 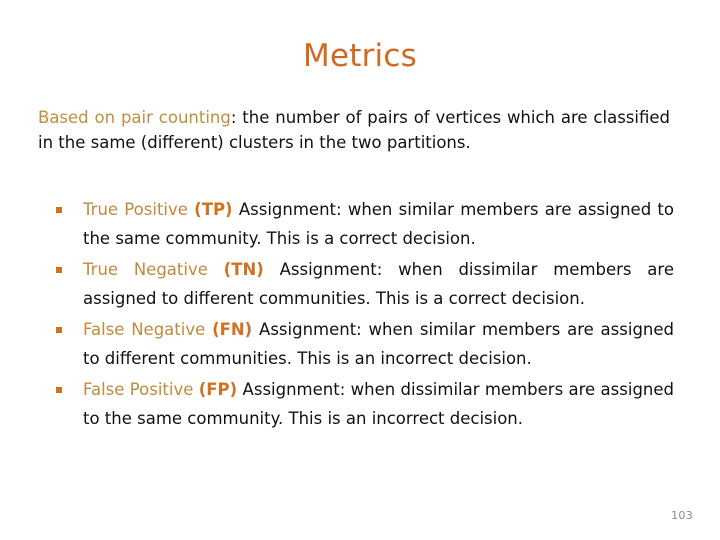 I want to click on page-number: 103, so click(x=682, y=515).